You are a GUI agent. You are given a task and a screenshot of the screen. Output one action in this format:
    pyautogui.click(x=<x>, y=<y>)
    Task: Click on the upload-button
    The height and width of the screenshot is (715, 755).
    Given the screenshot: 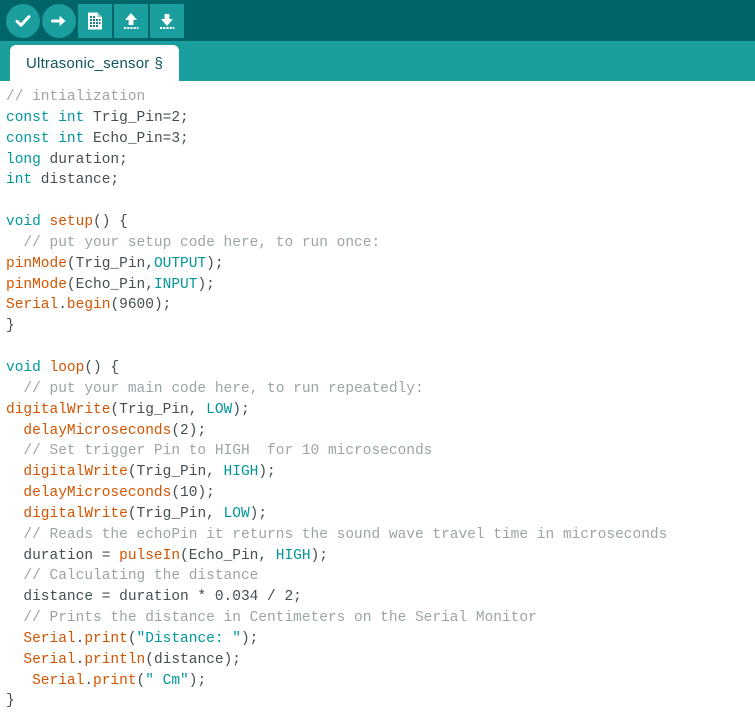 What is the action you would take?
    pyautogui.click(x=59, y=20)
    